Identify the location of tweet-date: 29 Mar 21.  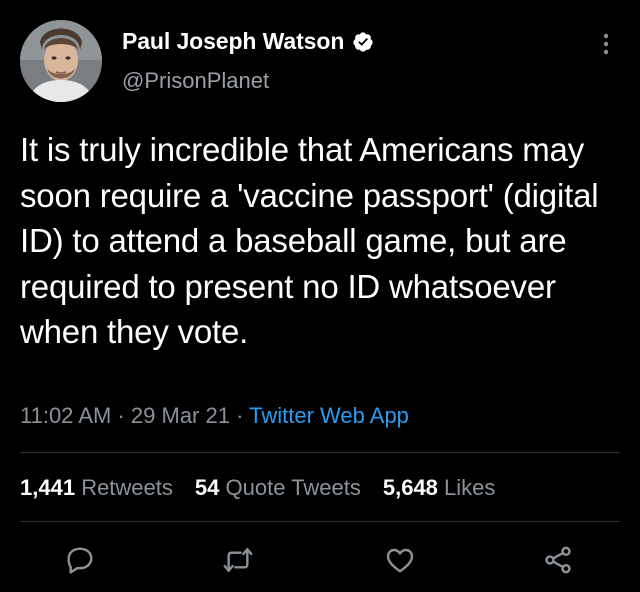
(180, 415).